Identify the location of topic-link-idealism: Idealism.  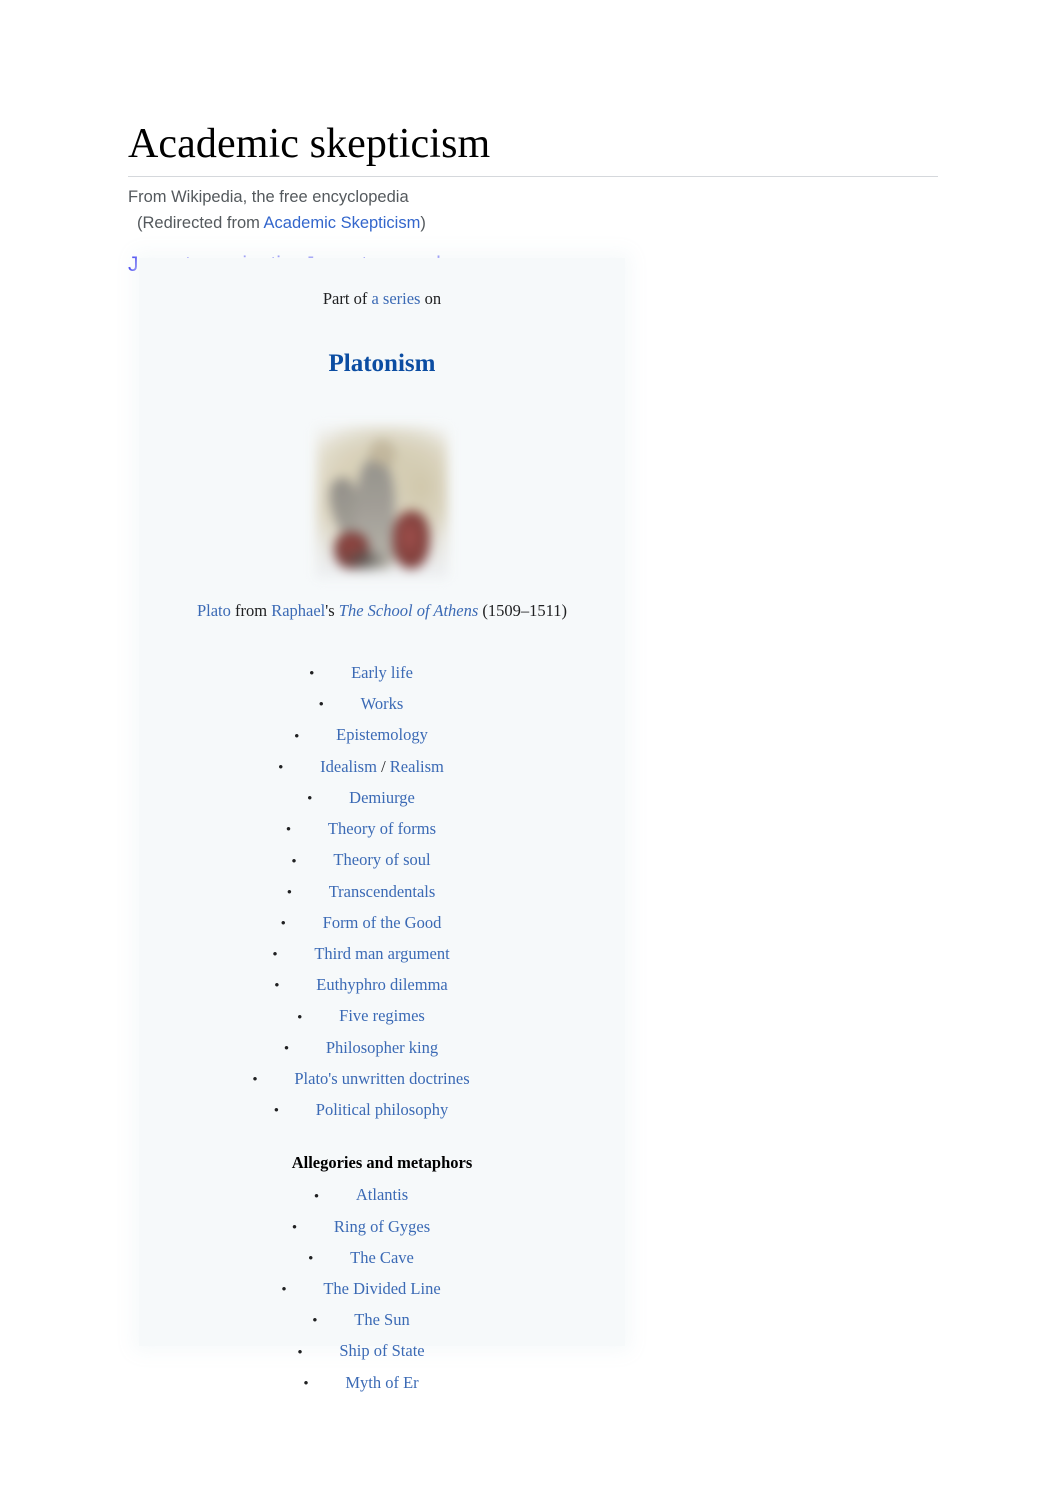
(348, 766).